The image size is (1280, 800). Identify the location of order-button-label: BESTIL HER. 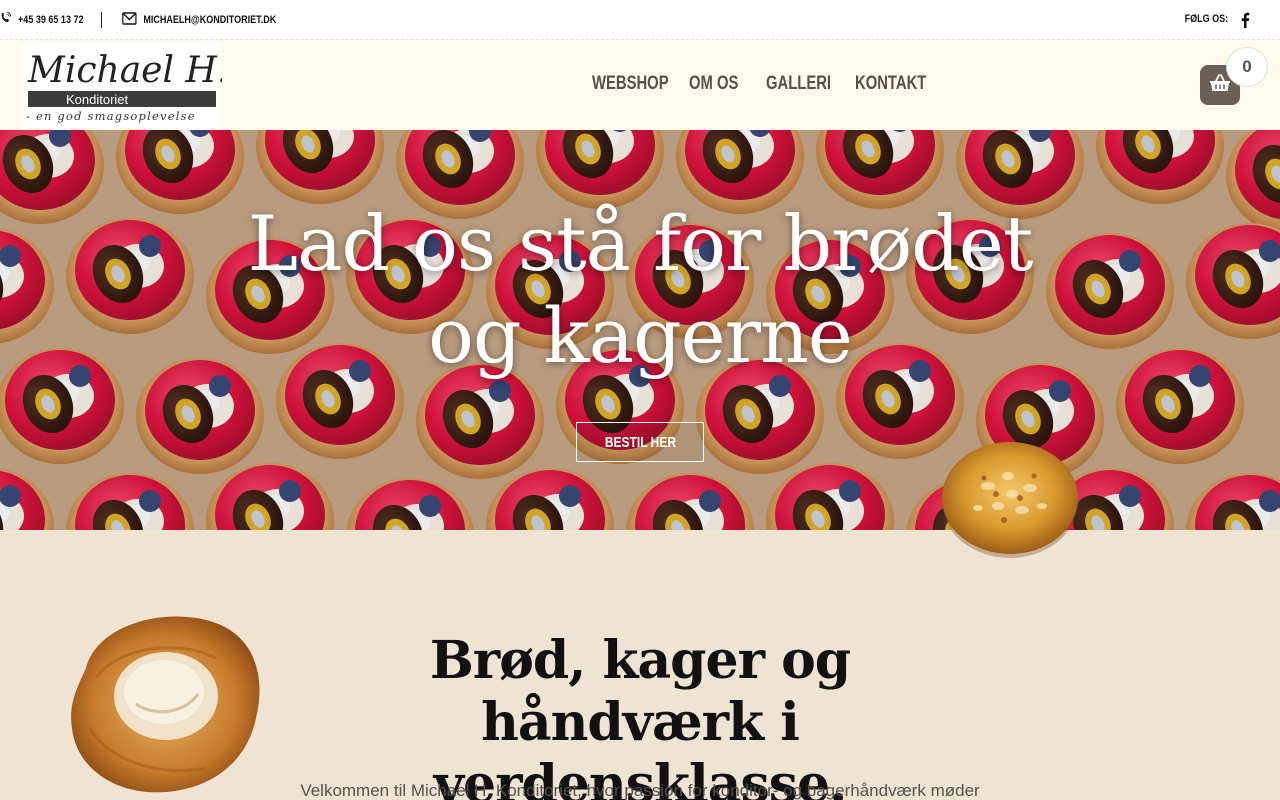
(640, 442).